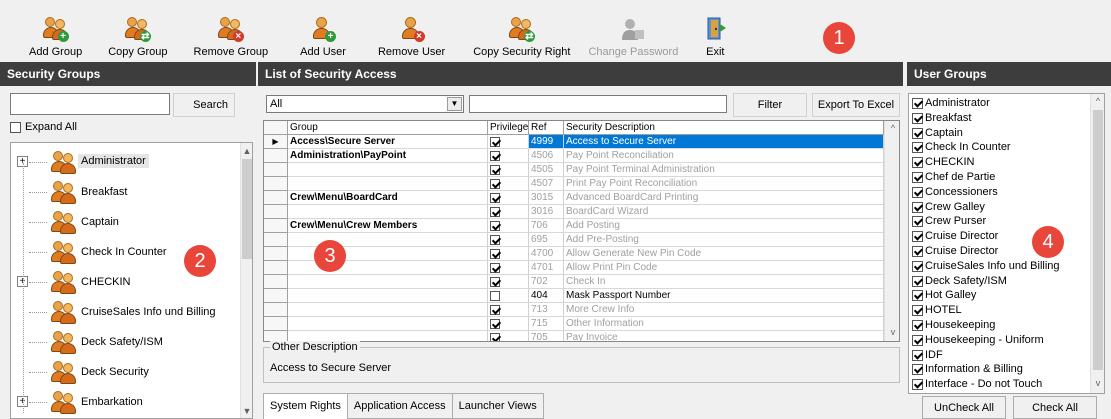 The width and height of the screenshot is (1111, 419). What do you see at coordinates (55, 32) in the screenshot?
I see `add-group-button: + Add Group` at bounding box center [55, 32].